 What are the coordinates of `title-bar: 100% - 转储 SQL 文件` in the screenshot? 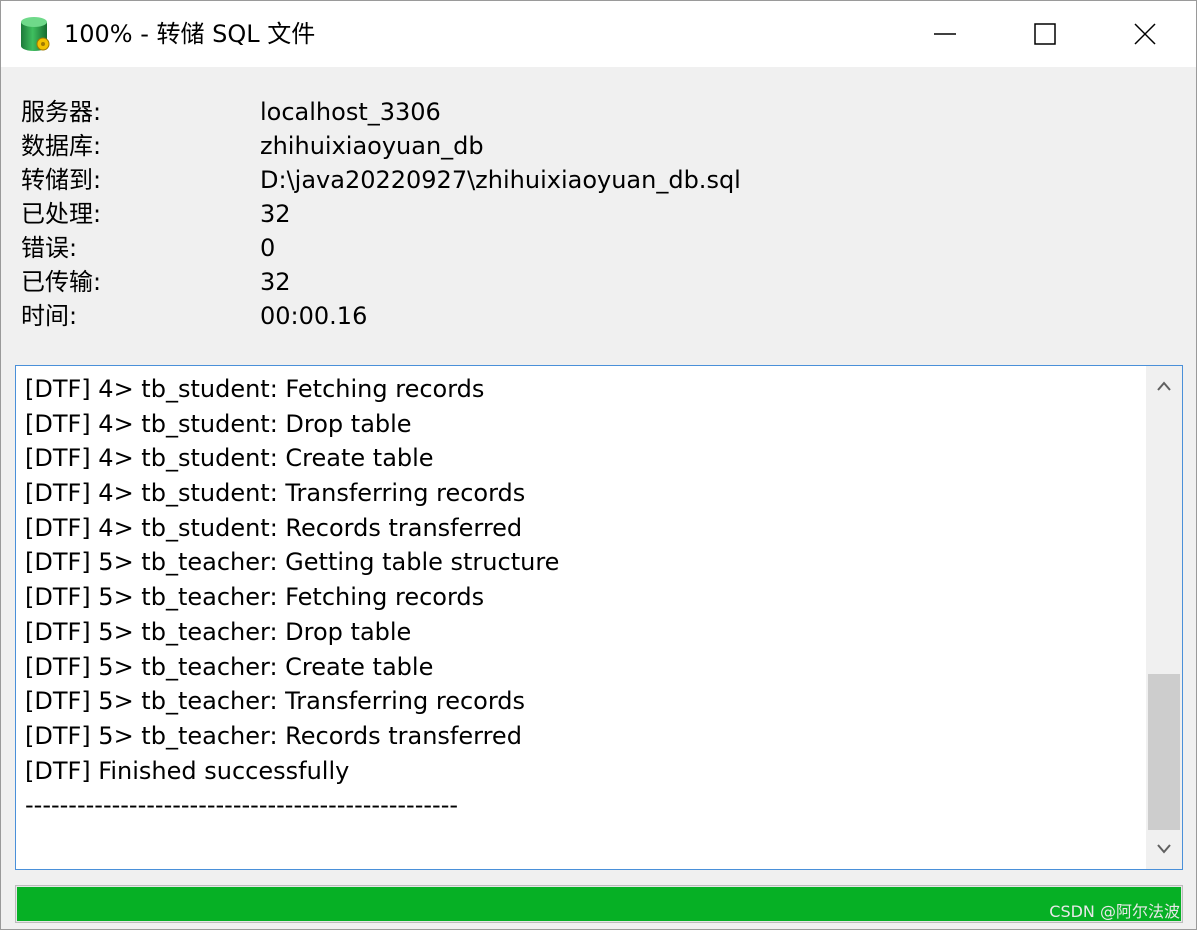 It's located at (598, 34).